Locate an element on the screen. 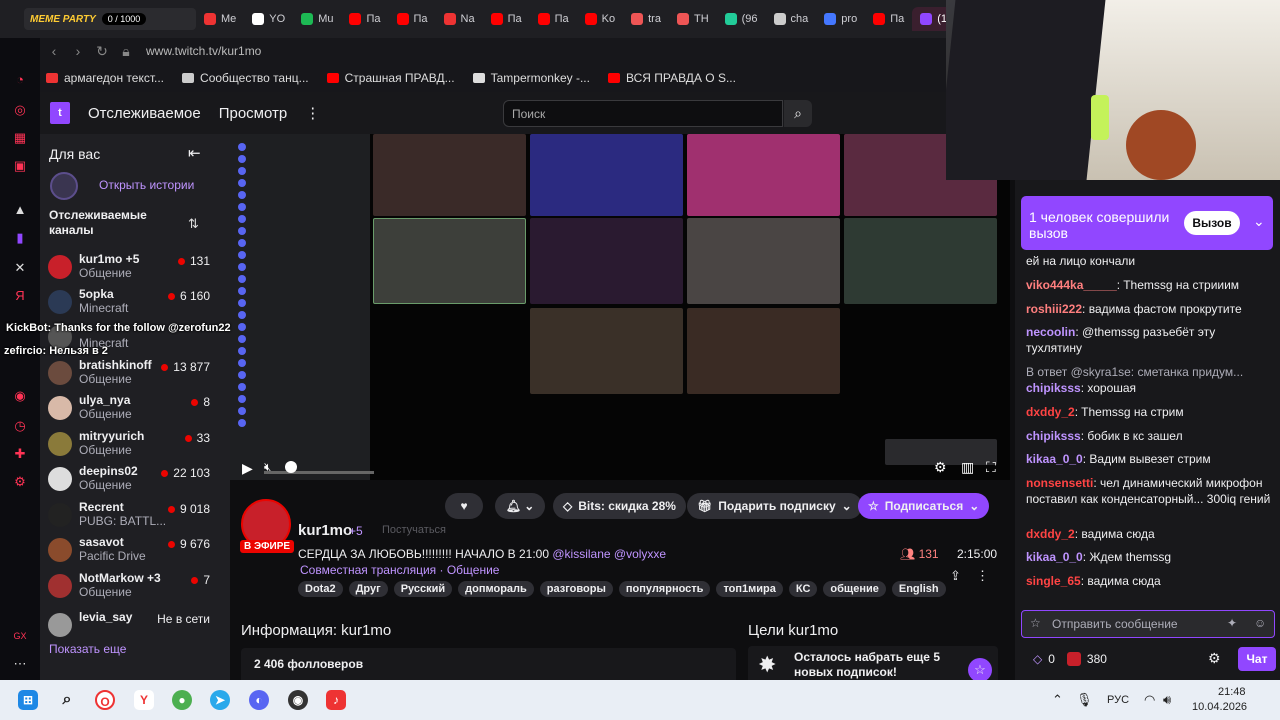  mic-icon: 🎙︎ is located at coordinates (1084, 700).